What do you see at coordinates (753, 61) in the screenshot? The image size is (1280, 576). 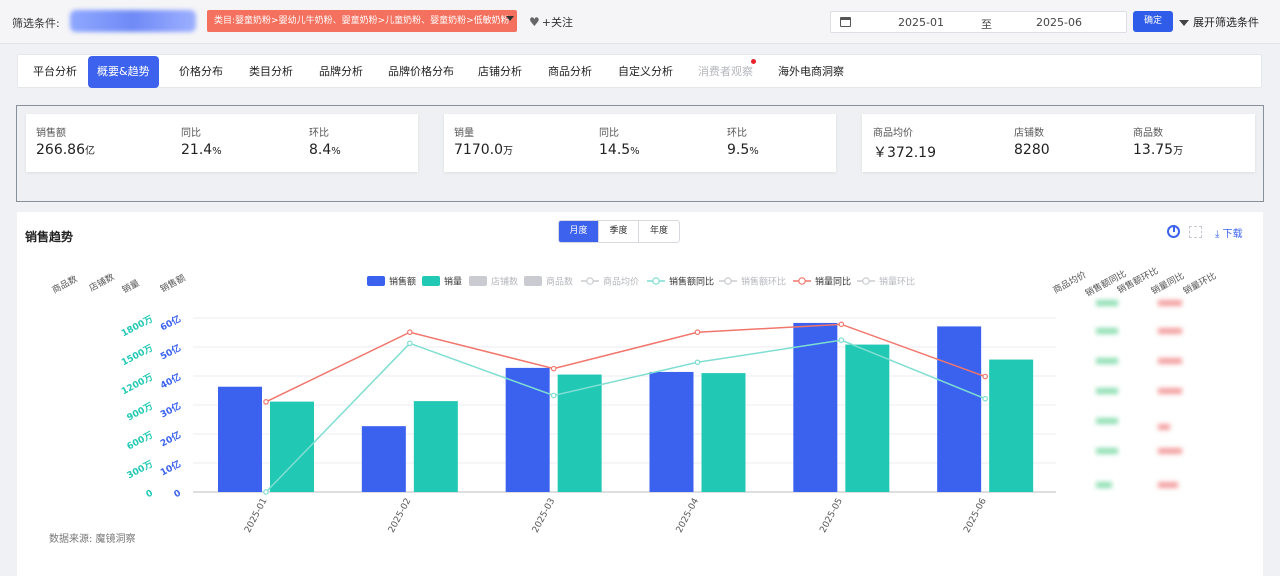 I see `notification-dot` at bounding box center [753, 61].